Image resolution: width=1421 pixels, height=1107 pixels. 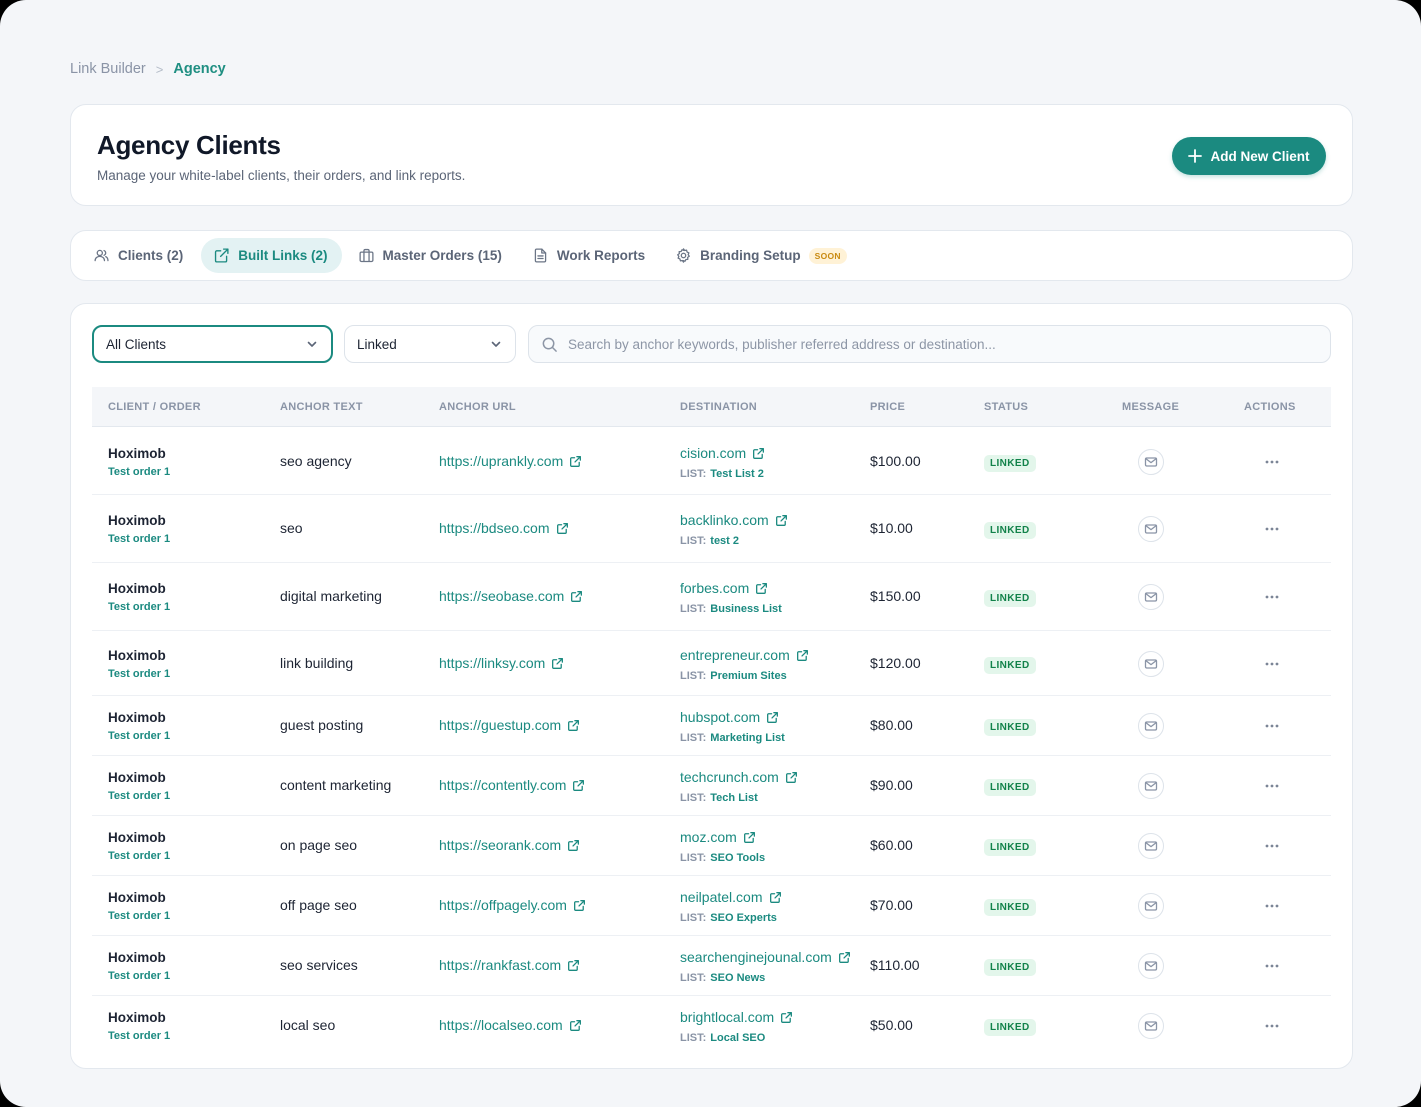 I want to click on destination-link: neilpatel.com, so click(x=731, y=897).